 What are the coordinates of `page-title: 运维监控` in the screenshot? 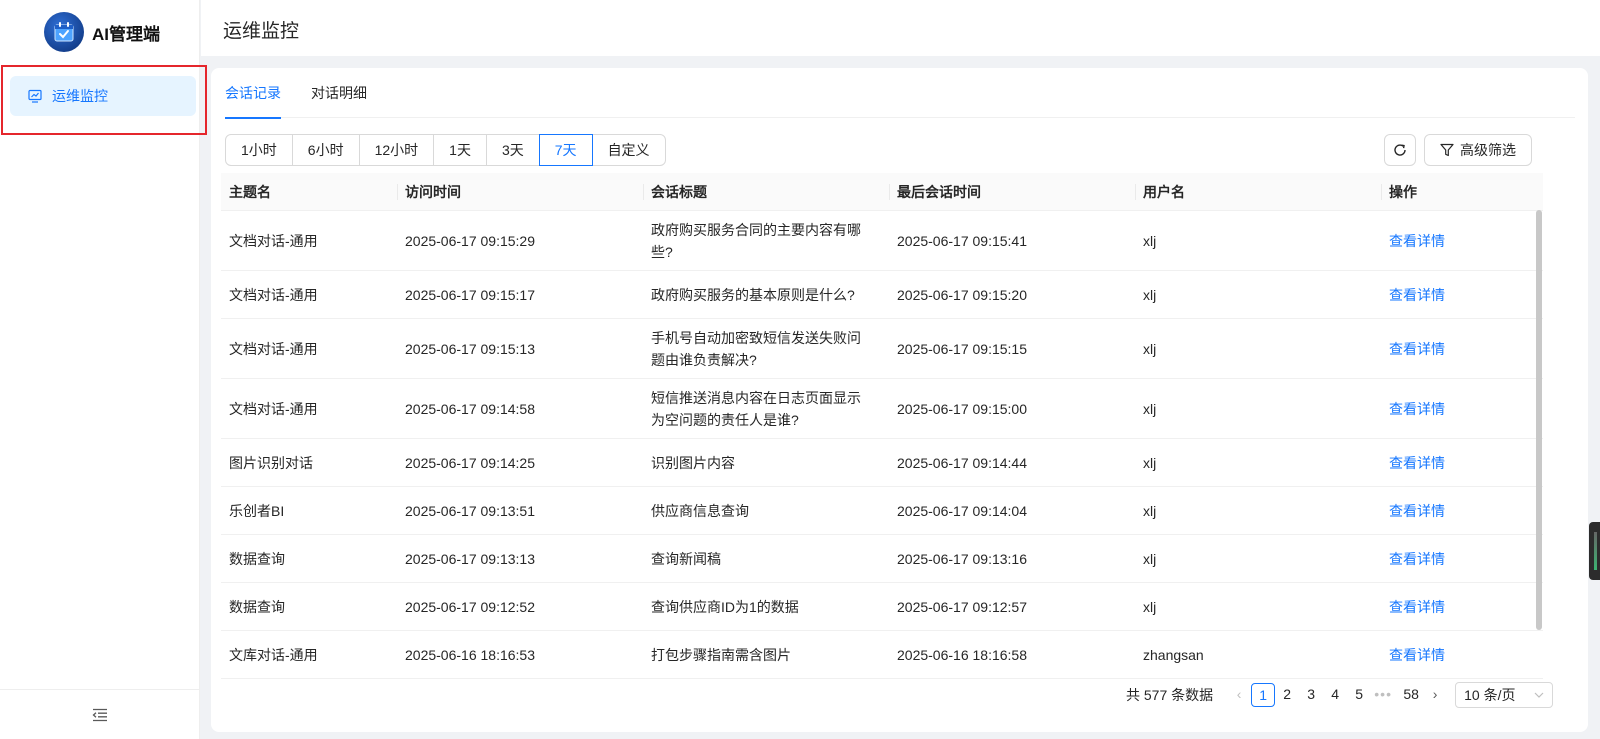 It's located at (261, 31).